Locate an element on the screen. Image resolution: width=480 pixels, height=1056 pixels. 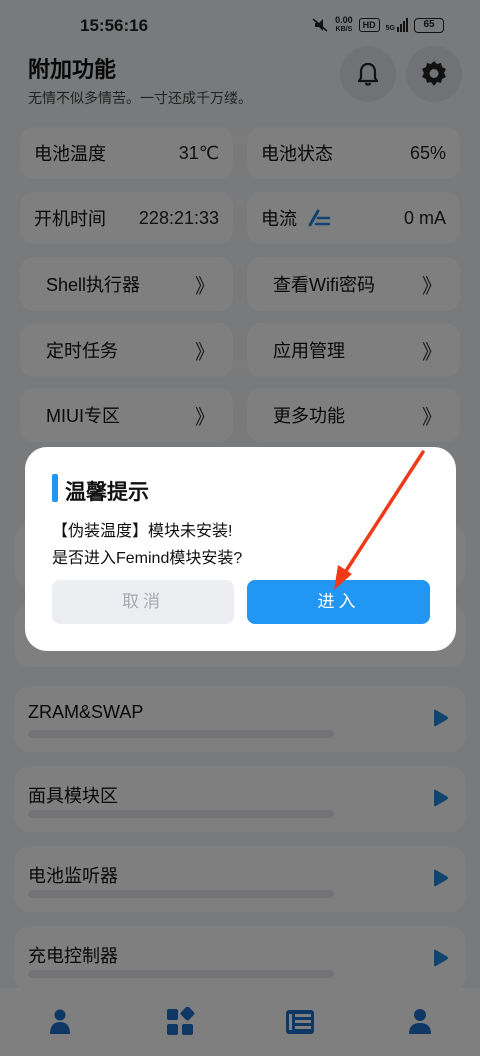
enter-button: 进入 is located at coordinates (338, 602).